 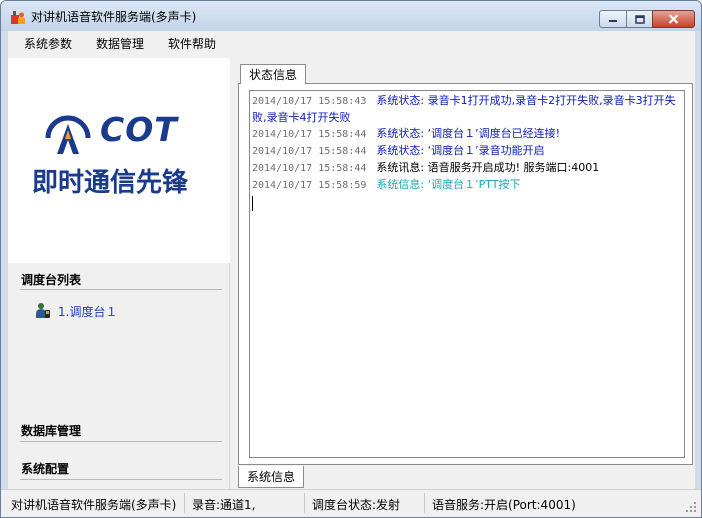 What do you see at coordinates (48, 43) in the screenshot?
I see `menu-system-params: 系统参数` at bounding box center [48, 43].